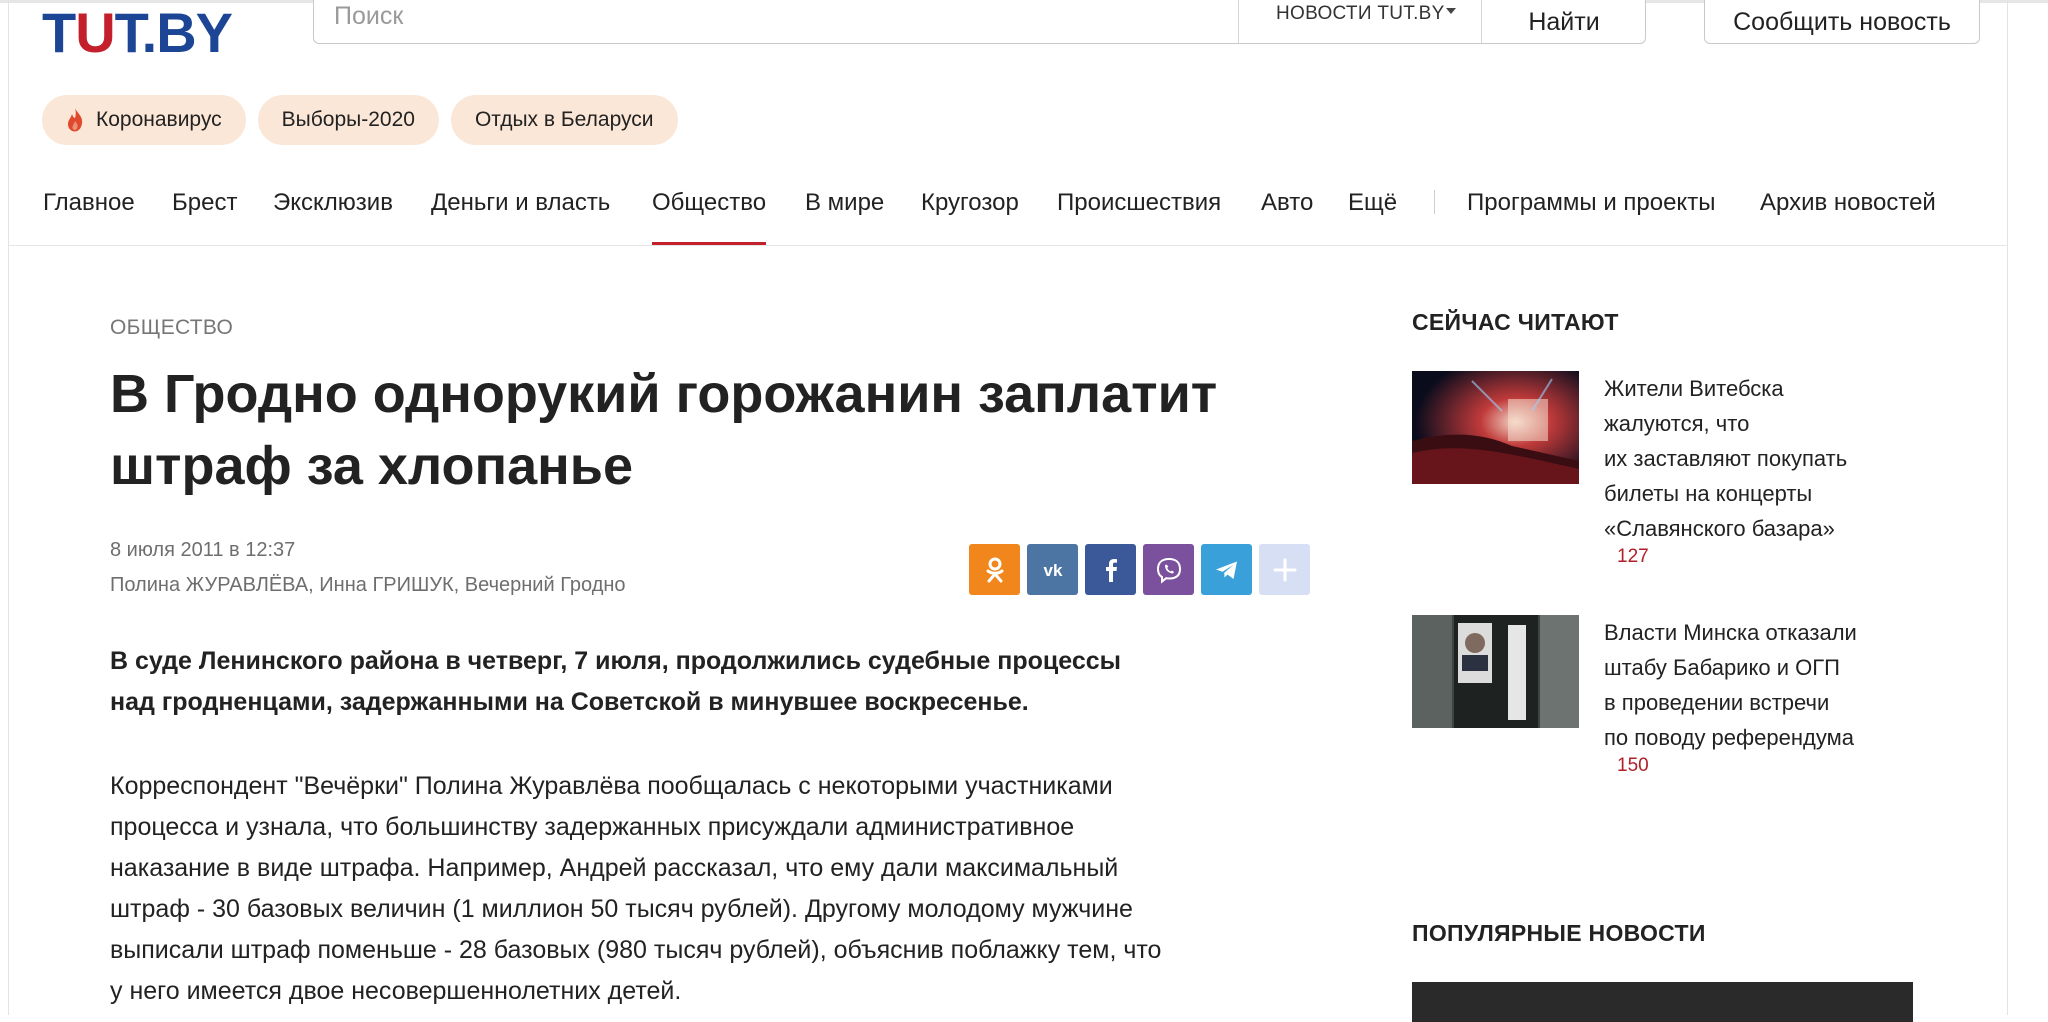  What do you see at coordinates (333, 216) in the screenshot?
I see `nav-item-exclusive: Эксклюзив` at bounding box center [333, 216].